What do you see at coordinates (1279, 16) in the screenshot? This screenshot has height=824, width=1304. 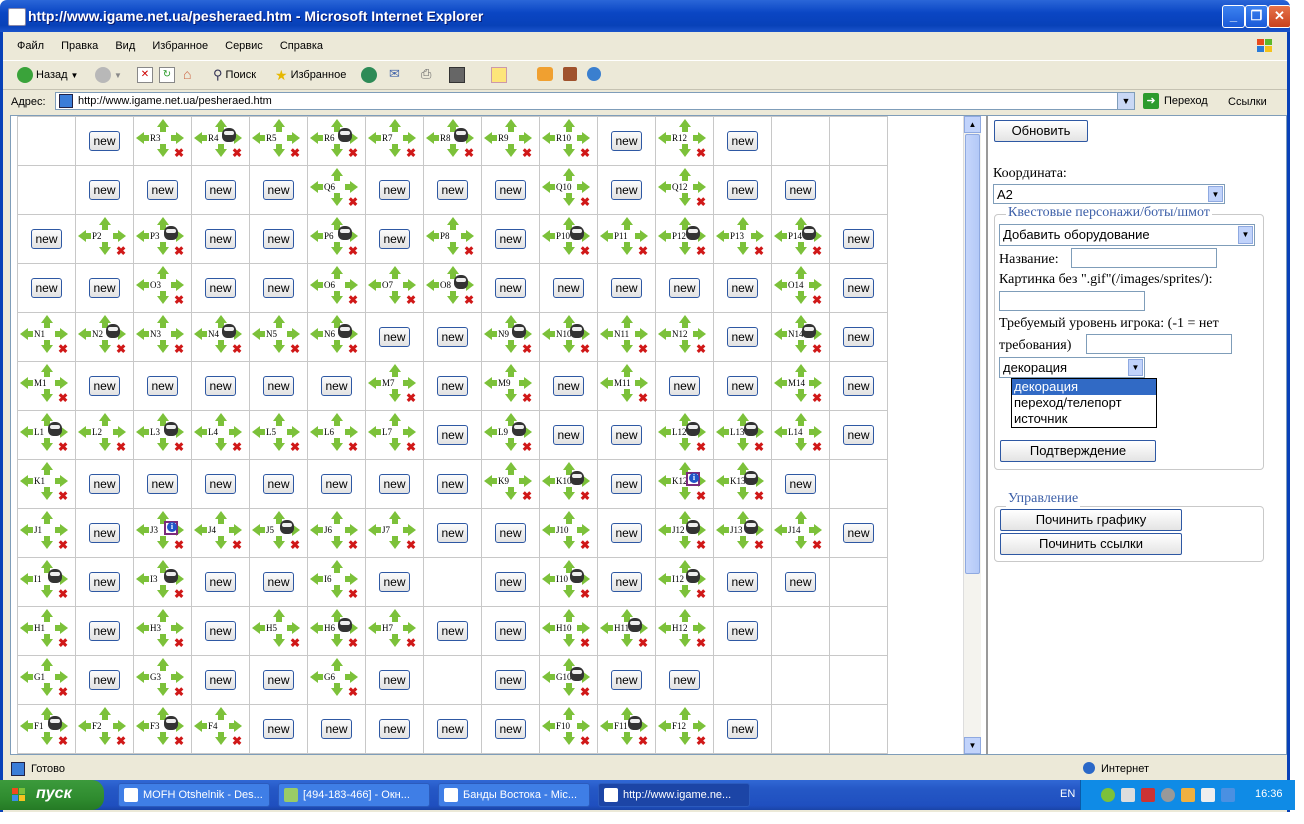 I see `close-button: ✕` at bounding box center [1279, 16].